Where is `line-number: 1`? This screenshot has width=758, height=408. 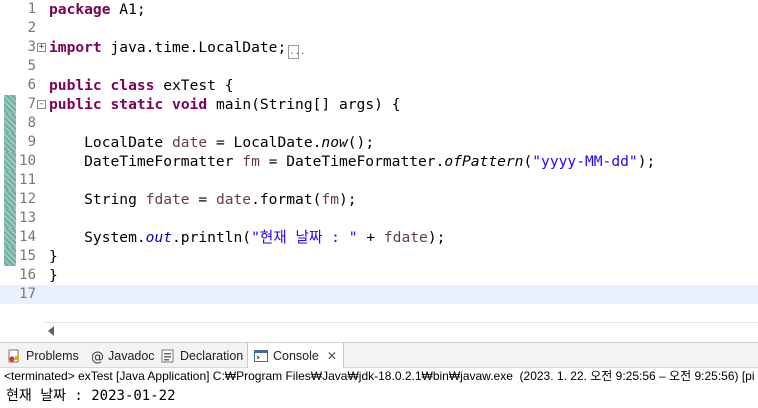
line-number: 1 is located at coordinates (31, 9).